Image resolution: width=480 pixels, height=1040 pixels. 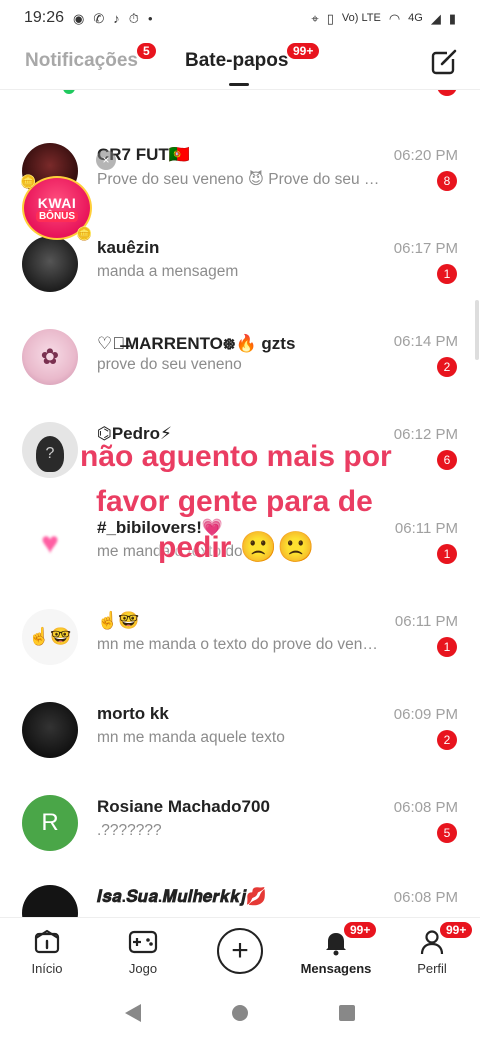 I want to click on home-button-icon, so click(x=239, y=1012).